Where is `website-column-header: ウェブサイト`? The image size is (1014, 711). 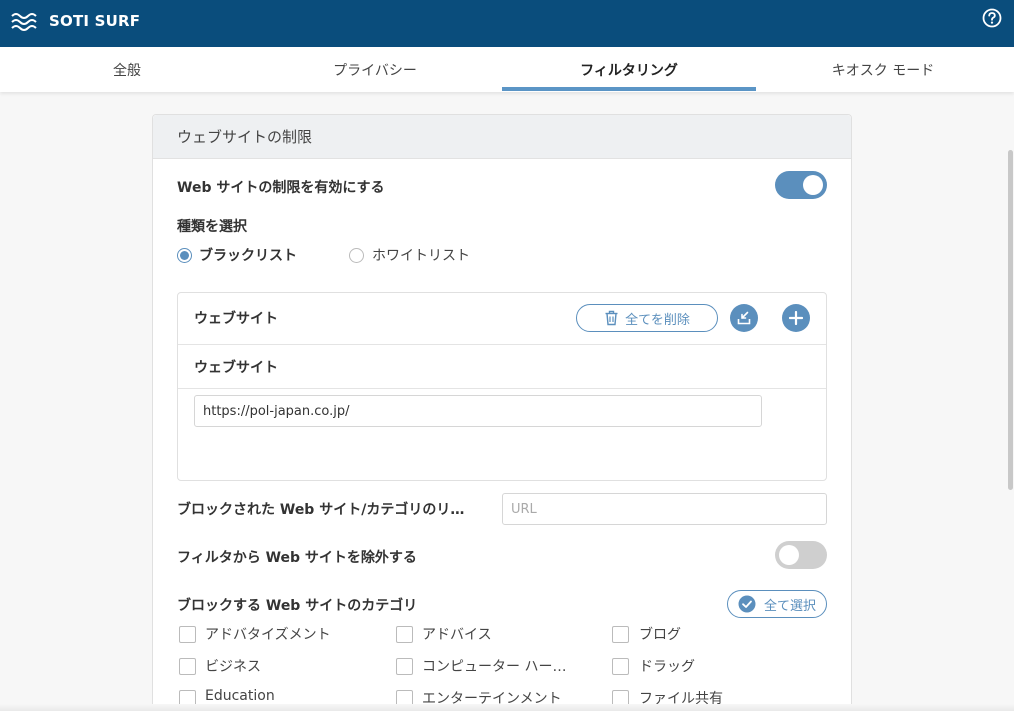
website-column-header: ウェブサイト is located at coordinates (236, 368).